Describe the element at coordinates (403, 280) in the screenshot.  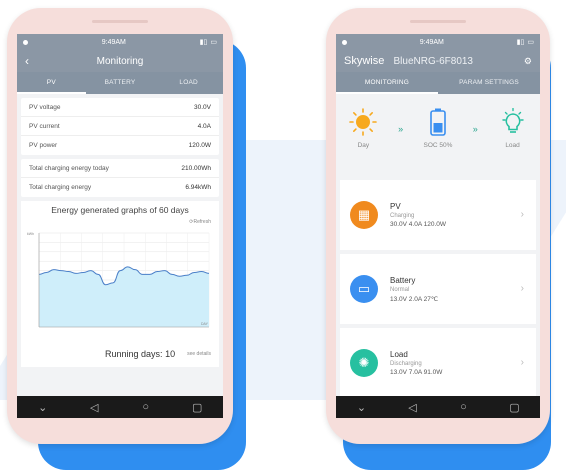
I see `card-title: Battery` at that location.